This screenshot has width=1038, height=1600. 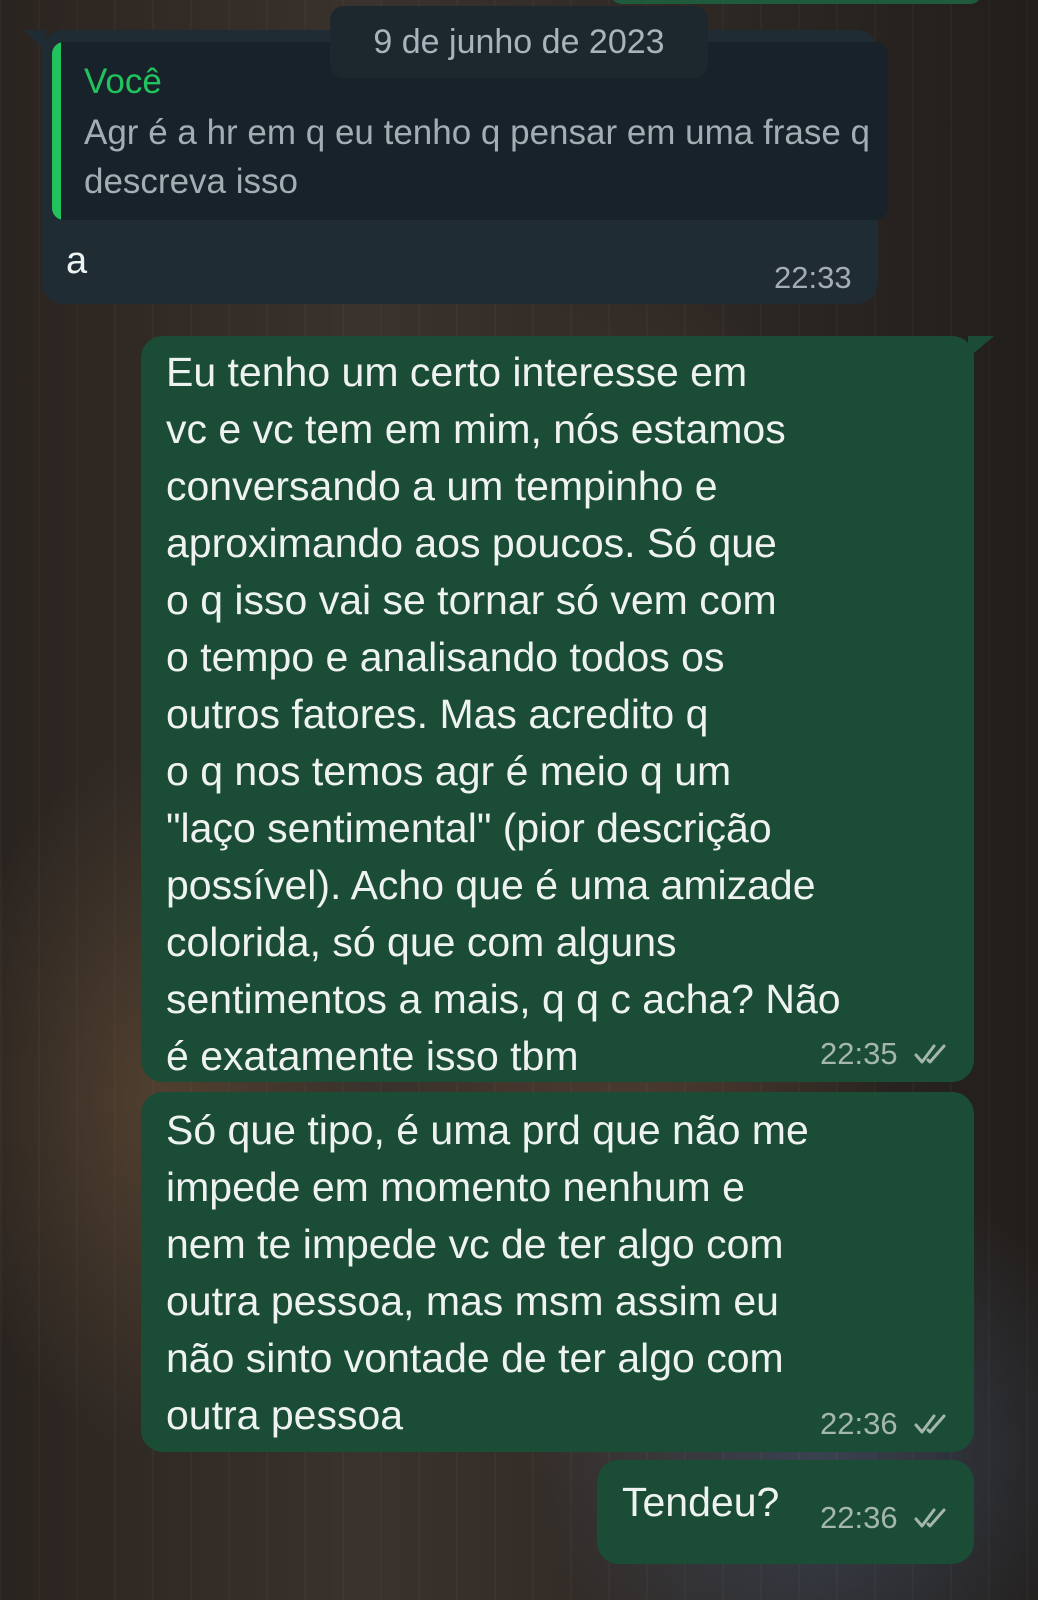 What do you see at coordinates (813, 277) in the screenshot?
I see `message-time: 22:33` at bounding box center [813, 277].